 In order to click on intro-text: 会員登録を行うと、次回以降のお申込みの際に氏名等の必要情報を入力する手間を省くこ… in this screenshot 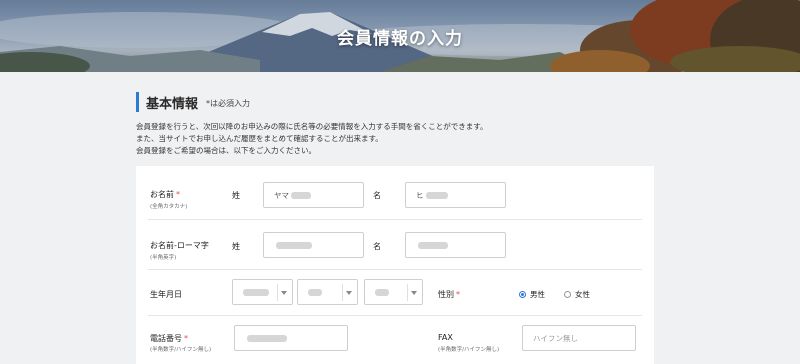, I will do `click(396, 139)`.